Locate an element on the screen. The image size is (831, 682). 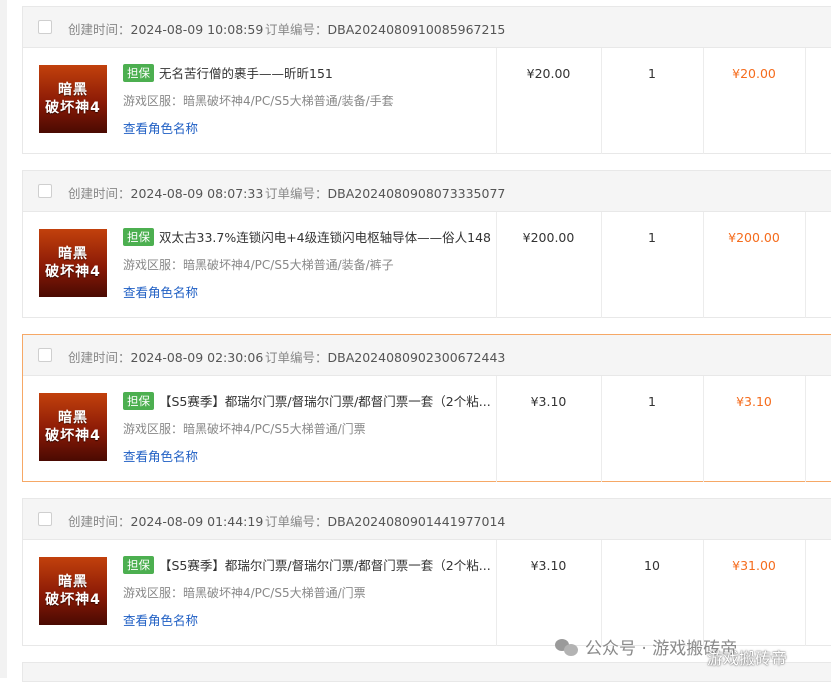
total-price: ¥3.10 is located at coordinates (754, 401).